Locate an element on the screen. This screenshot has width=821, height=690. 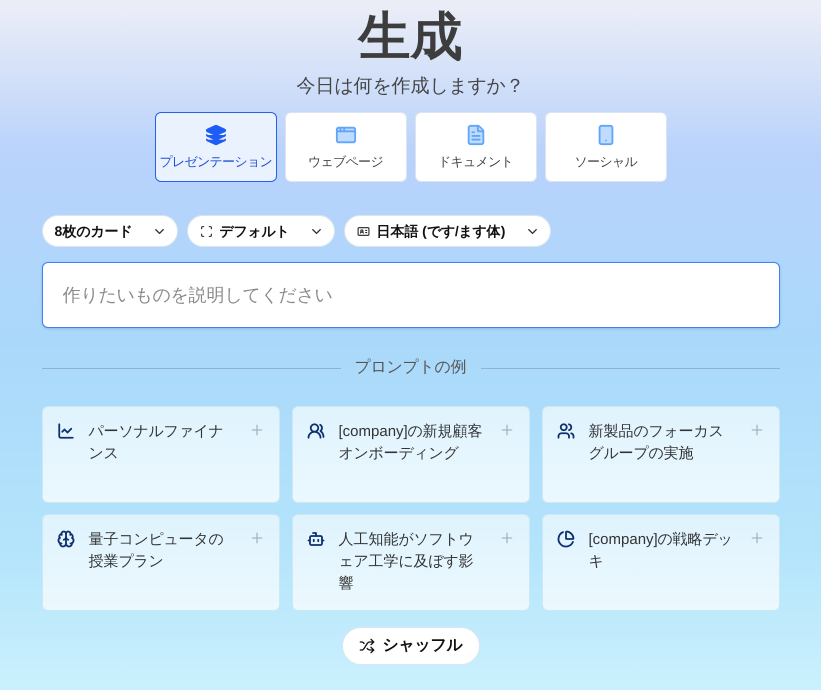
prompt-example-card: パーソナルファイナンス is located at coordinates (161, 454).